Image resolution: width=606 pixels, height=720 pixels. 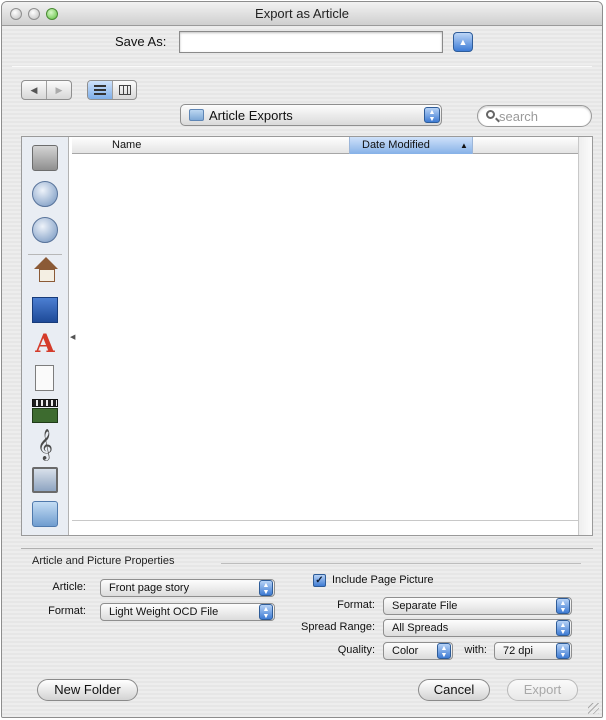 I want to click on back-arrow-icon: ◀, so click(x=34, y=90).